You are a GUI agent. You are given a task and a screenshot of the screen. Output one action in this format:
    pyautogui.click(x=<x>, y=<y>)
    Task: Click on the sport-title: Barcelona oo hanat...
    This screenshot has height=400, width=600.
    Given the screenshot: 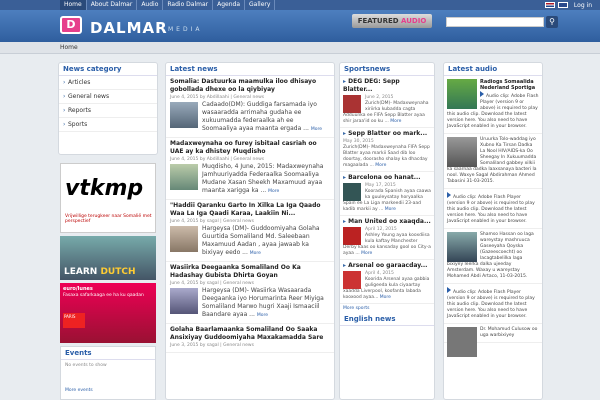 What is the action you would take?
    pyautogui.click(x=387, y=178)
    